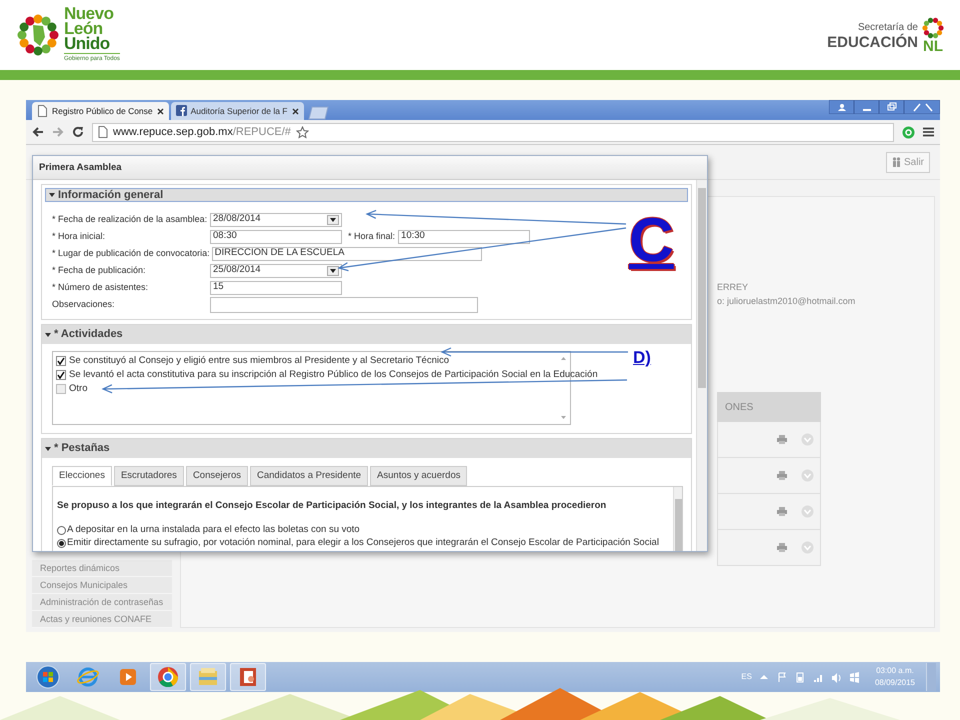 The image size is (960, 720). What do you see at coordinates (888, 27) in the screenshot?
I see `logo-text: Secretaría de` at bounding box center [888, 27].